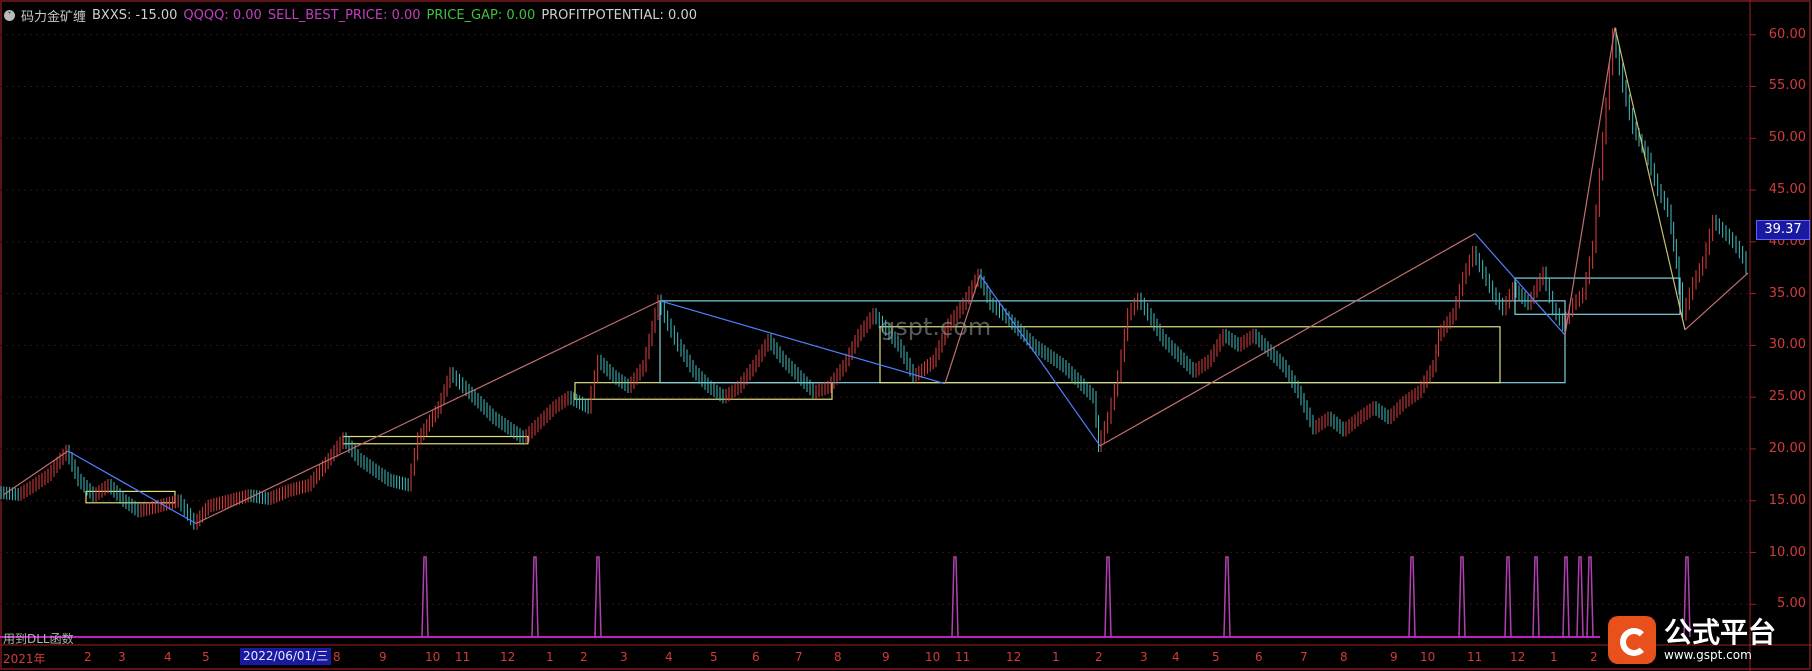 This screenshot has width=1812, height=671. What do you see at coordinates (24, 659) in the screenshot?
I see `x-tick-label: 2021年` at bounding box center [24, 659].